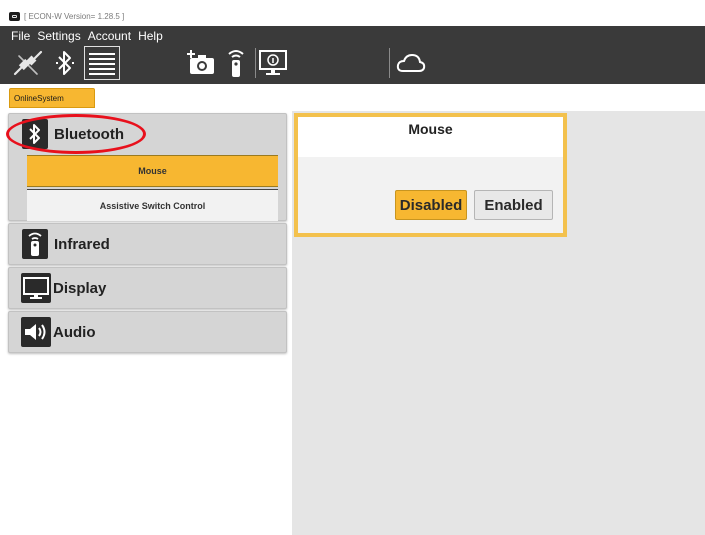  Describe the element at coordinates (201, 63) in the screenshot. I see `add-camera-icon` at that location.